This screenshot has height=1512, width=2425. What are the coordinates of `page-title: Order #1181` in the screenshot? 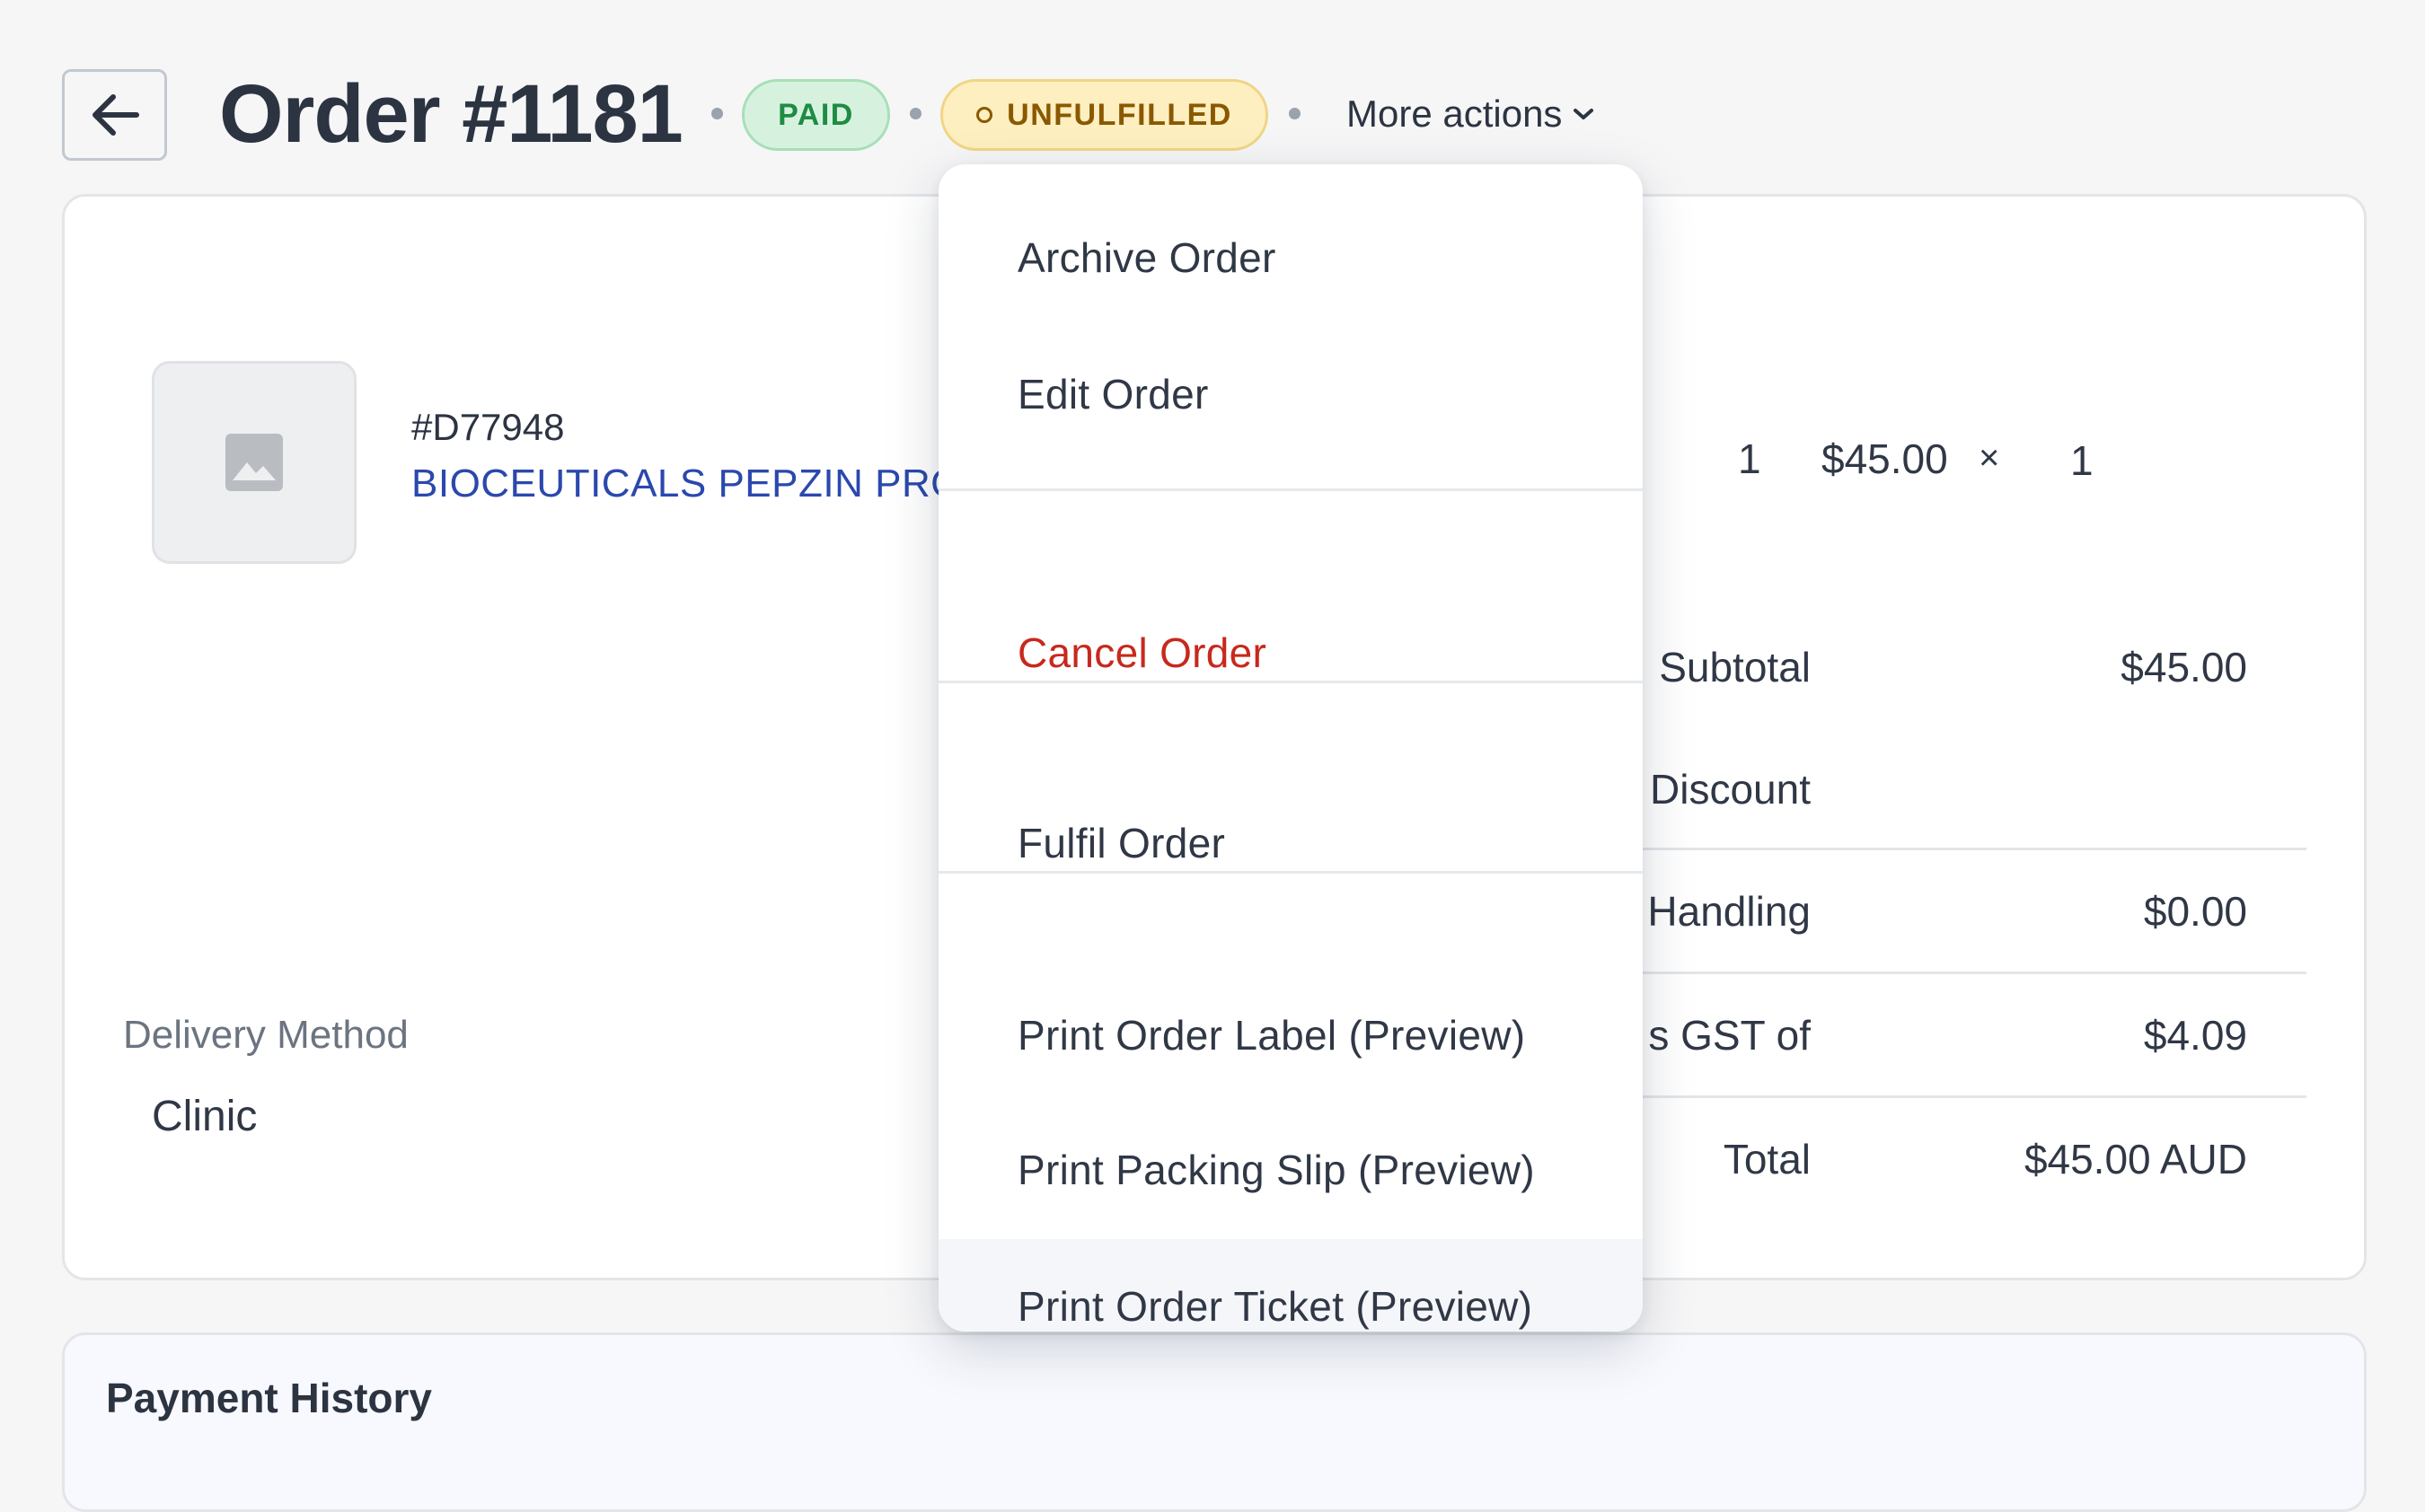 It's located at (451, 114).